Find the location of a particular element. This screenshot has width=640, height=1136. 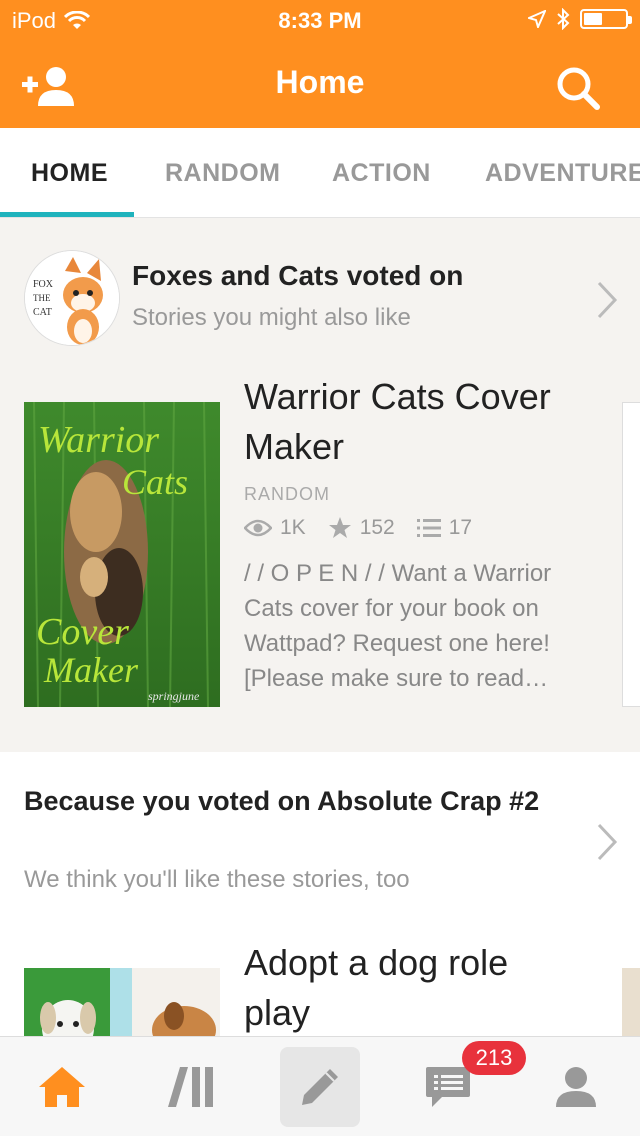

section-subtitle: We think you'll like these stories, too is located at coordinates (217, 879).